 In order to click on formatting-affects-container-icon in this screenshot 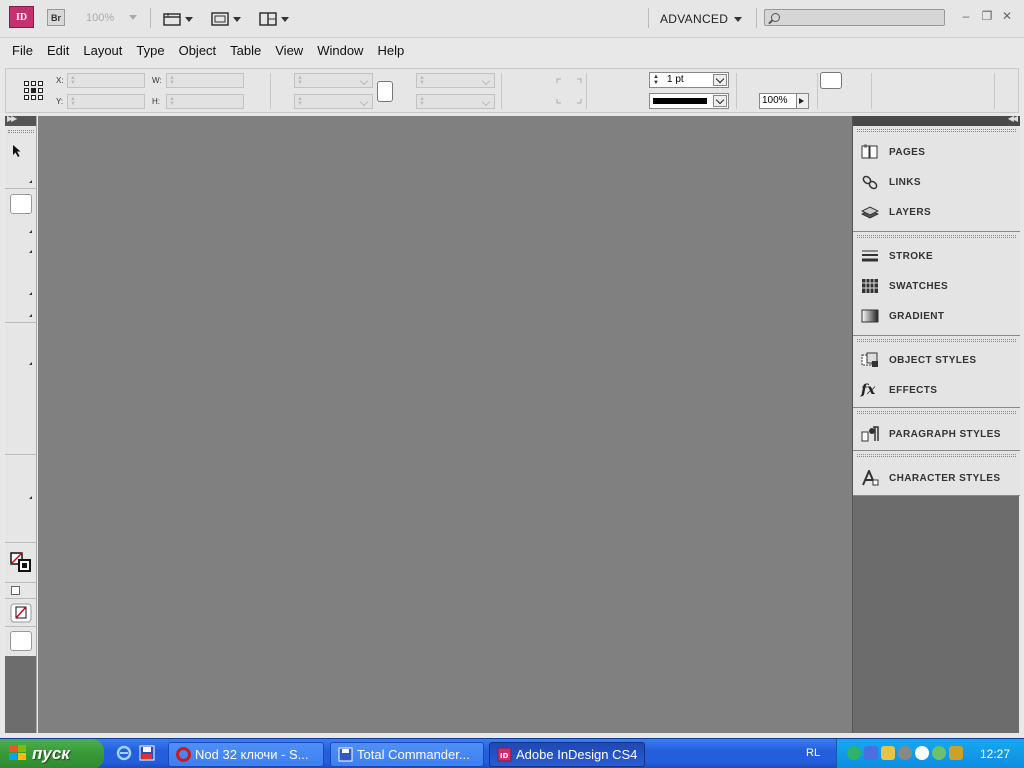, I will do `click(15, 590)`.